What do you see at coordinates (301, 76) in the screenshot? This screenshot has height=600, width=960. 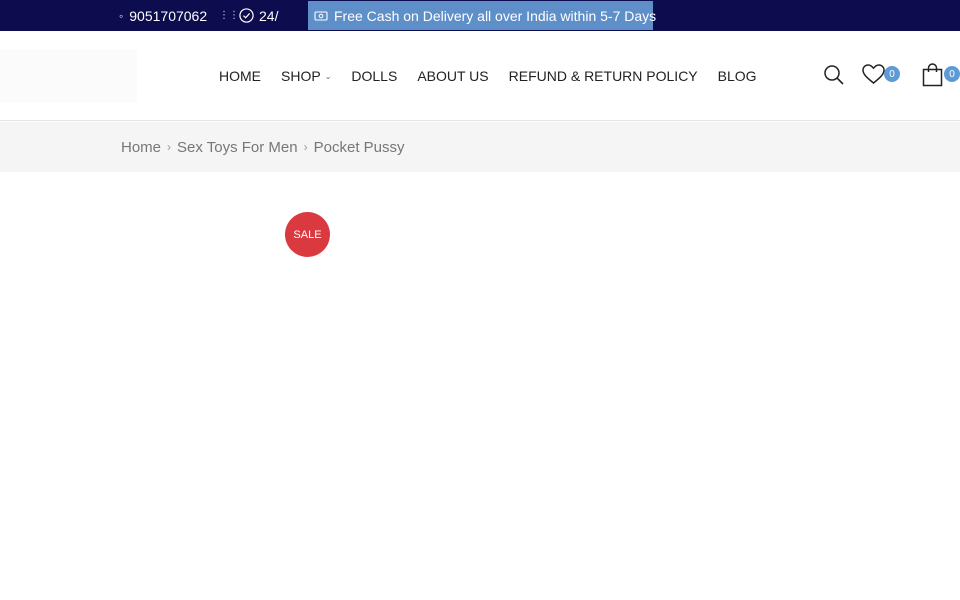 I see `nav-shop-label: SHOP` at bounding box center [301, 76].